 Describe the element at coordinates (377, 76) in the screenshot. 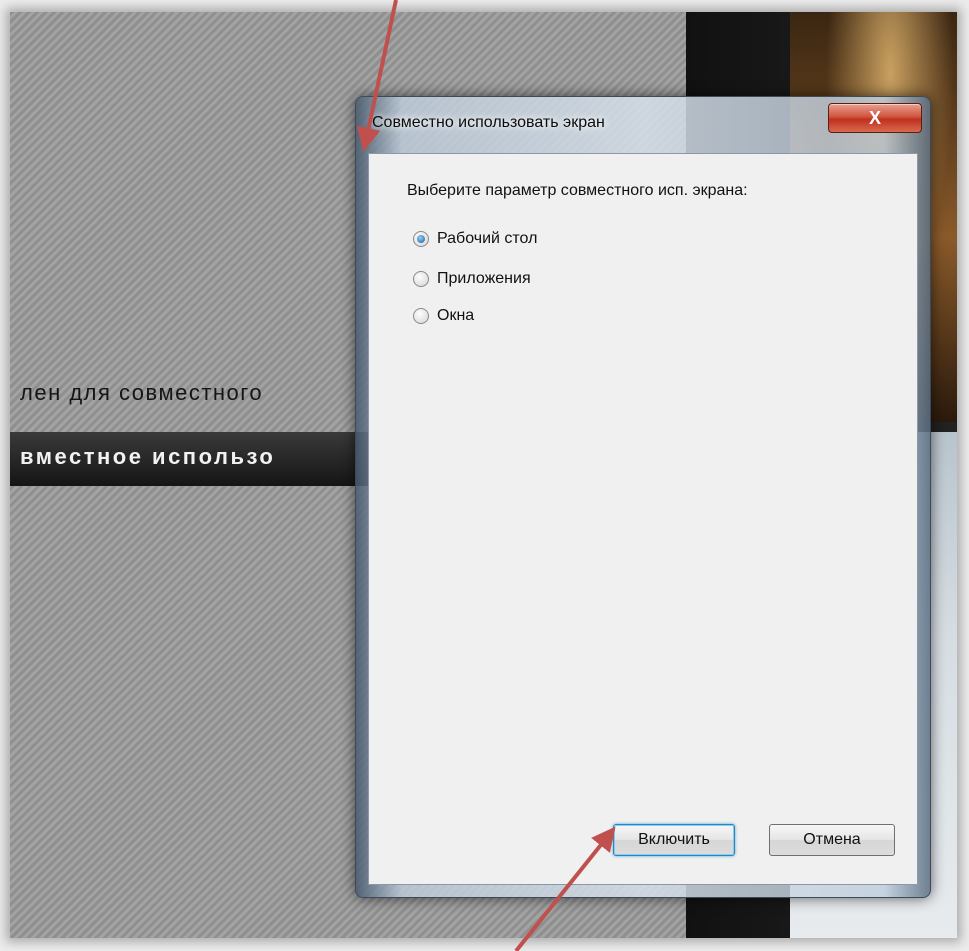

I see `arrow-to-dialog-title` at that location.